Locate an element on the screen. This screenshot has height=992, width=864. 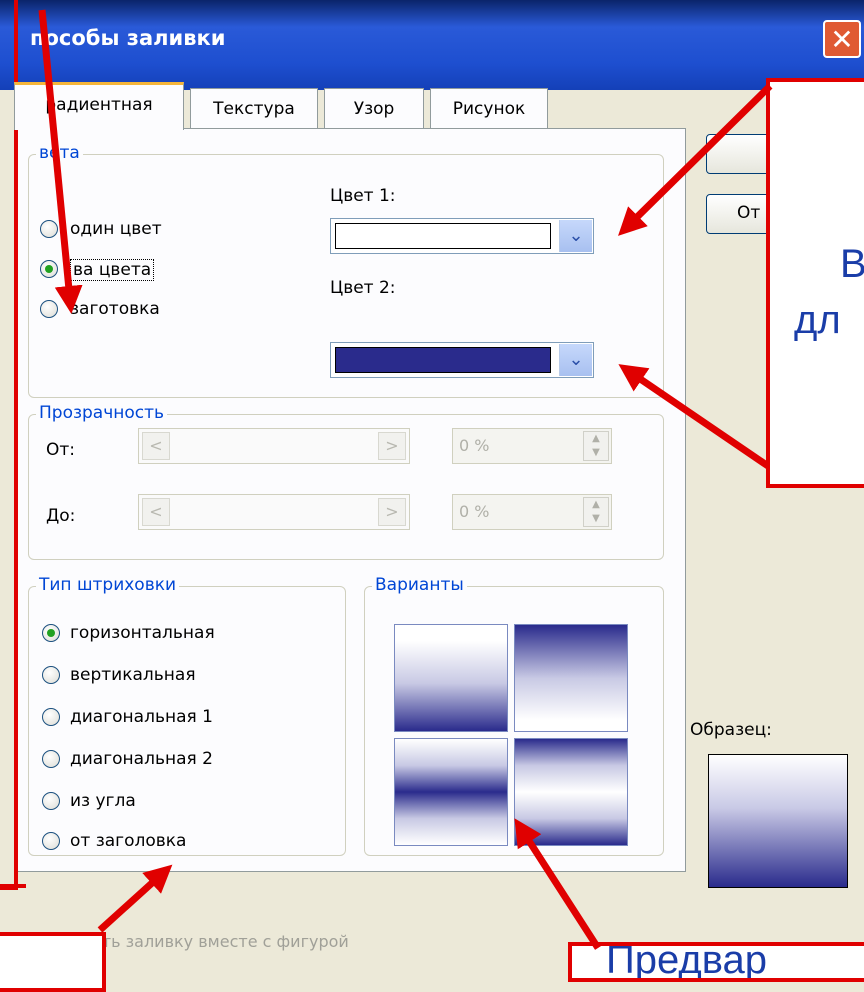
radio-from-title is located at coordinates (51, 841).